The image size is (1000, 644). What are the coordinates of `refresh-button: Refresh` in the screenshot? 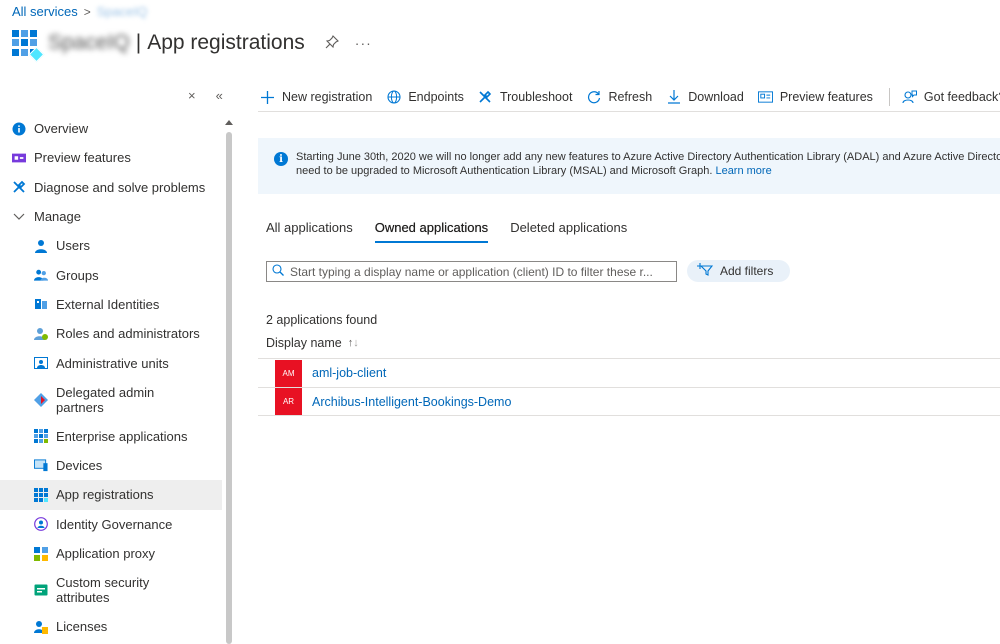 It's located at (619, 97).